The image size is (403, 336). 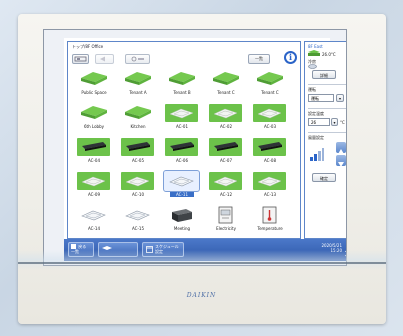 I want to click on back-button, so click(x=104, y=59).